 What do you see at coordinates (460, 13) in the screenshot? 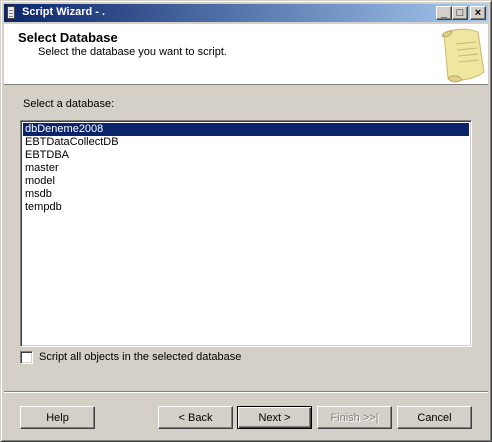
I see `maximize-button: □` at bounding box center [460, 13].